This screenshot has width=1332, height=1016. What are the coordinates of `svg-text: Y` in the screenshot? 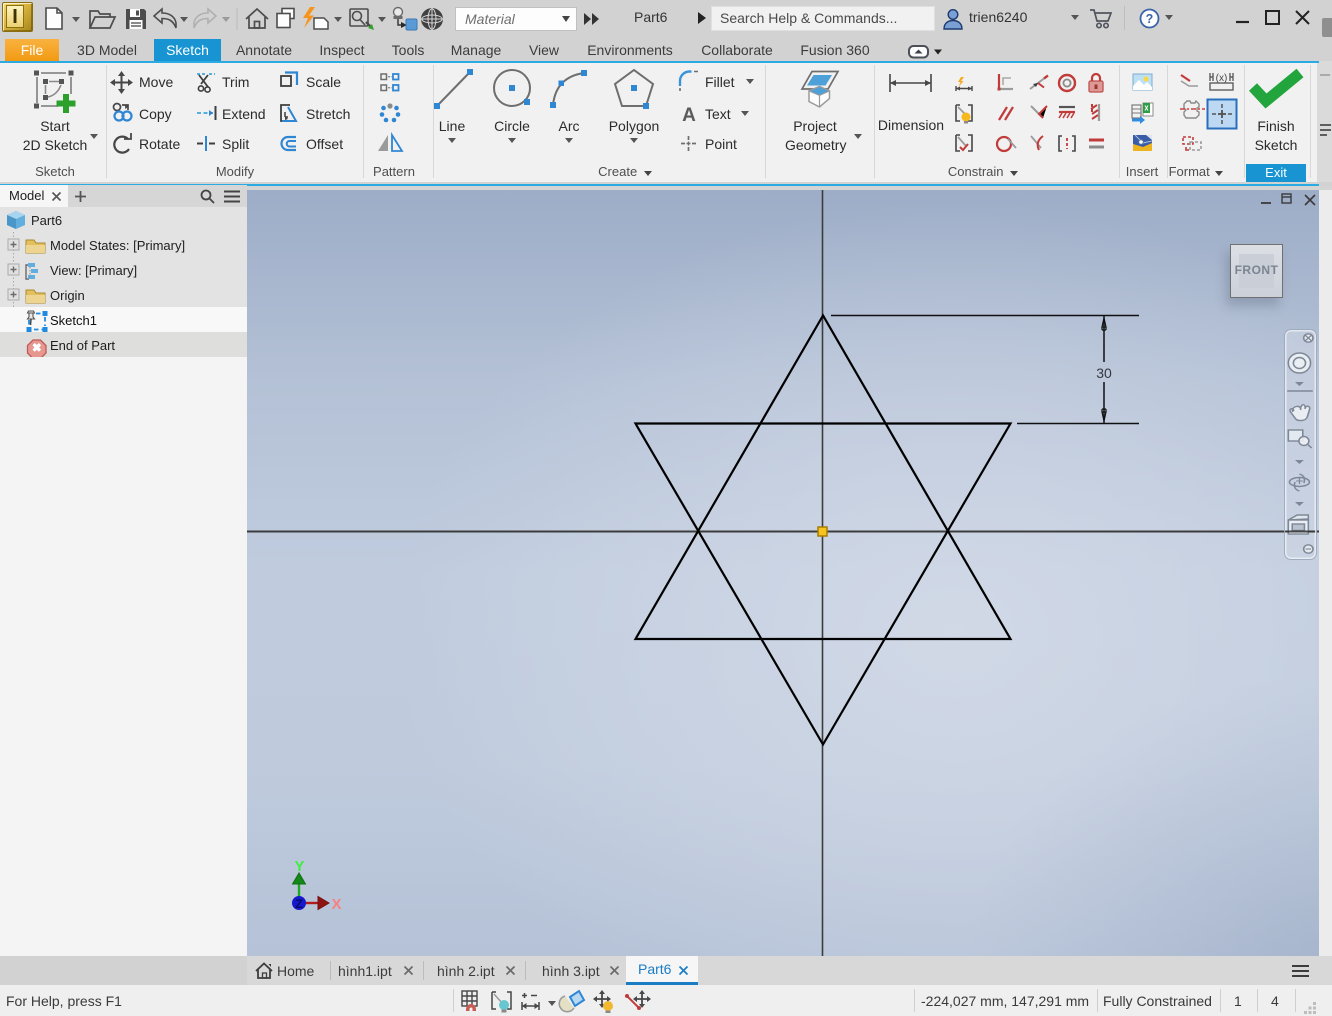 It's located at (299, 866).